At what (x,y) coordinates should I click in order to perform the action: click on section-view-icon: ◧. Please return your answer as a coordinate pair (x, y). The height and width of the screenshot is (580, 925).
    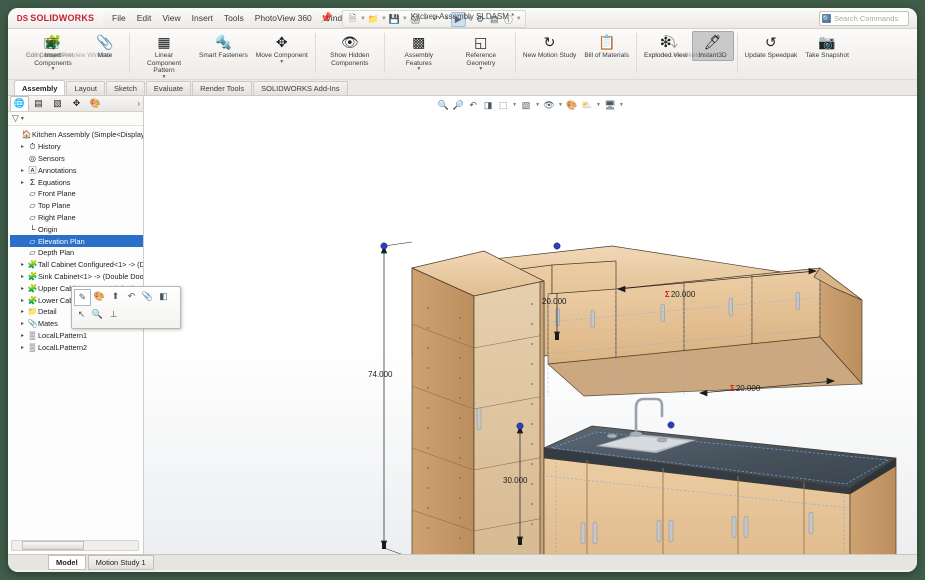
    Looking at the image, I should click on (163, 296).